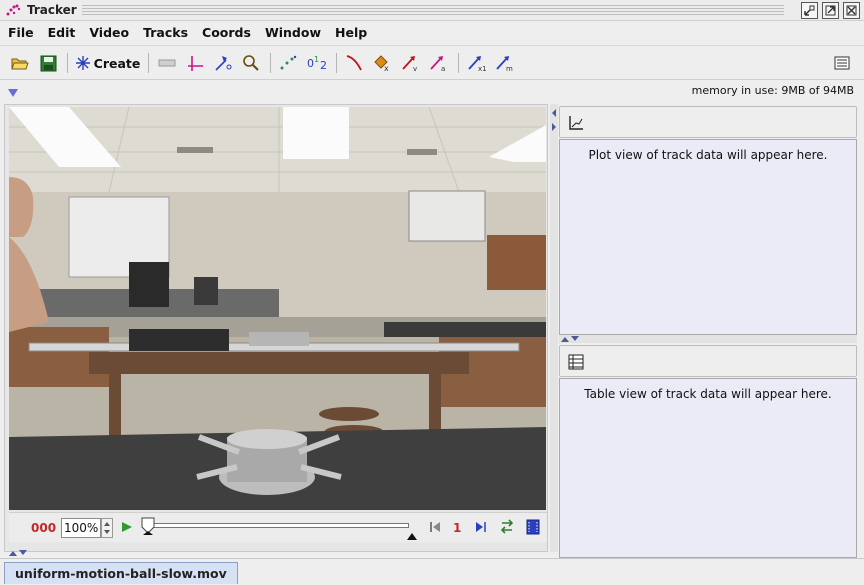  Describe the element at coordinates (354, 63) in the screenshot. I see `path-icon` at that location.